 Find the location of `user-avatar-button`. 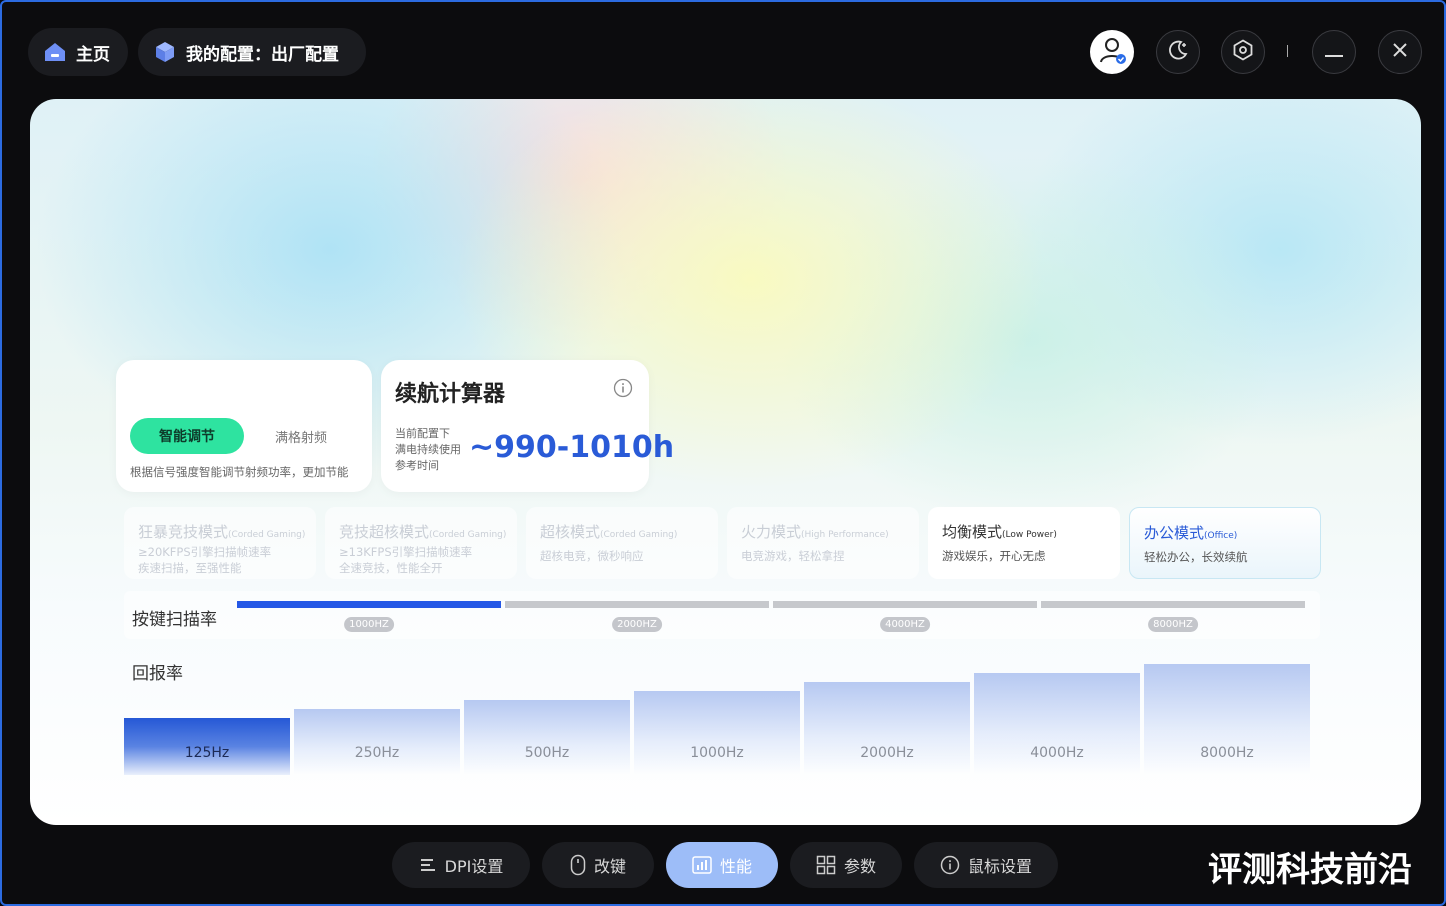

user-avatar-button is located at coordinates (1112, 52).